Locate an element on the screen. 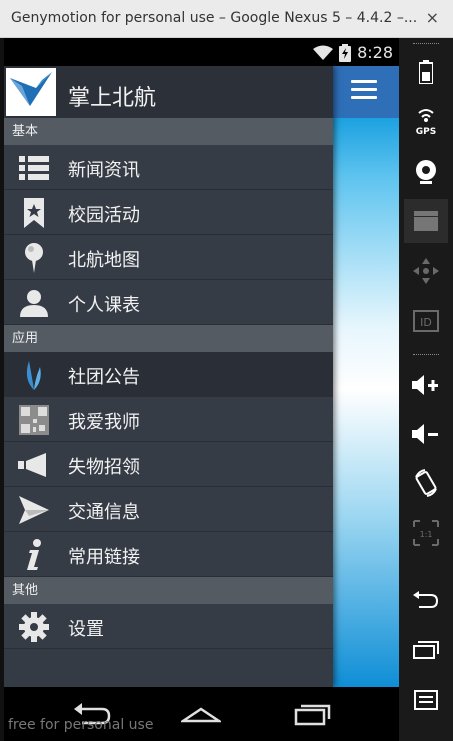  drawer-item-settings: 设置 is located at coordinates (168, 626).